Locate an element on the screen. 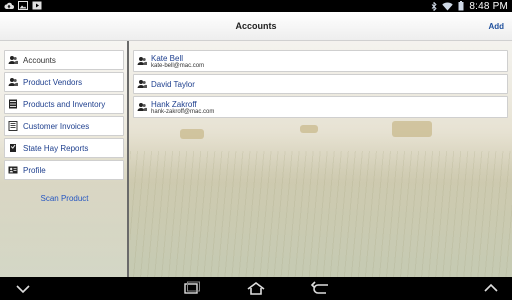 The height and width of the screenshot is (300, 512). battery-icon is located at coordinates (461, 6).